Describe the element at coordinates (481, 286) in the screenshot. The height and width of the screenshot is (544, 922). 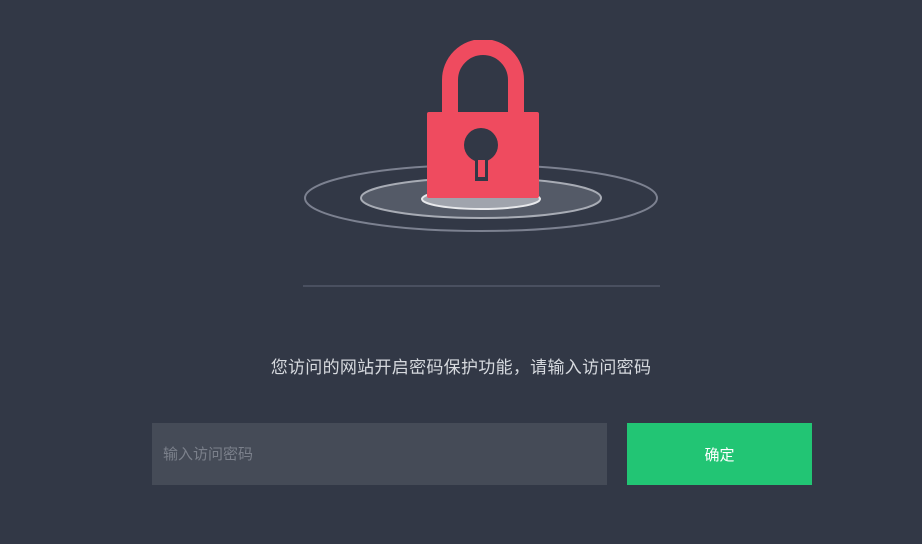
I see `divider` at that location.